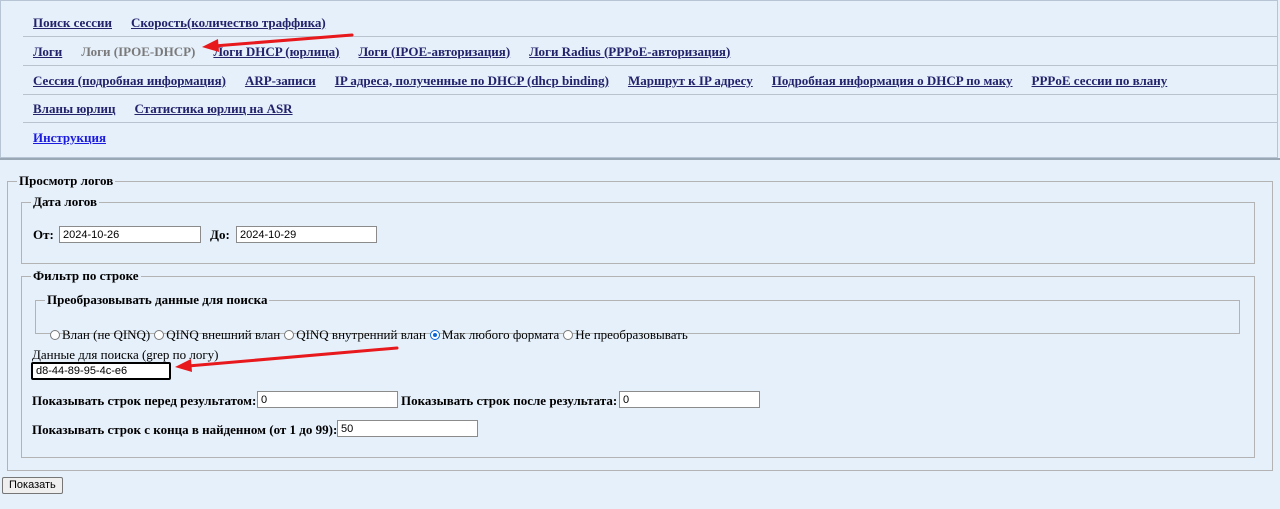 Image resolution: width=1280 pixels, height=509 pixels. Describe the element at coordinates (638, 229) in the screenshot. I see `log-date-fieldset: Дата логов` at that location.